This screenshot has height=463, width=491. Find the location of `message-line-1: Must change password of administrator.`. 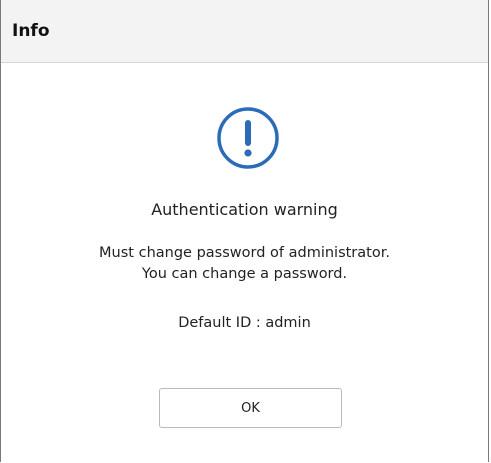

message-line-1: Must change password of administrator. is located at coordinates (244, 253).